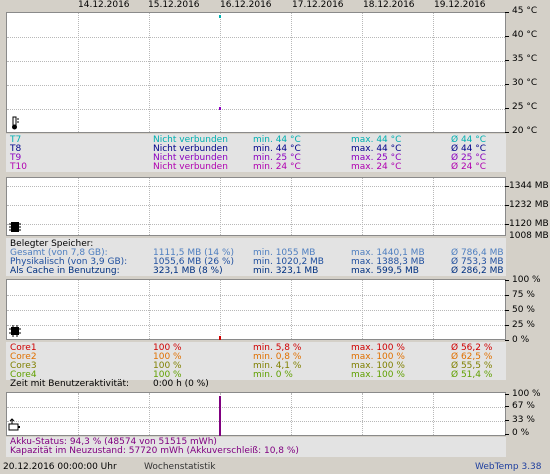 This screenshot has width=550, height=474. I want to click on mem-y-label: 1008 MB, so click(529, 236).